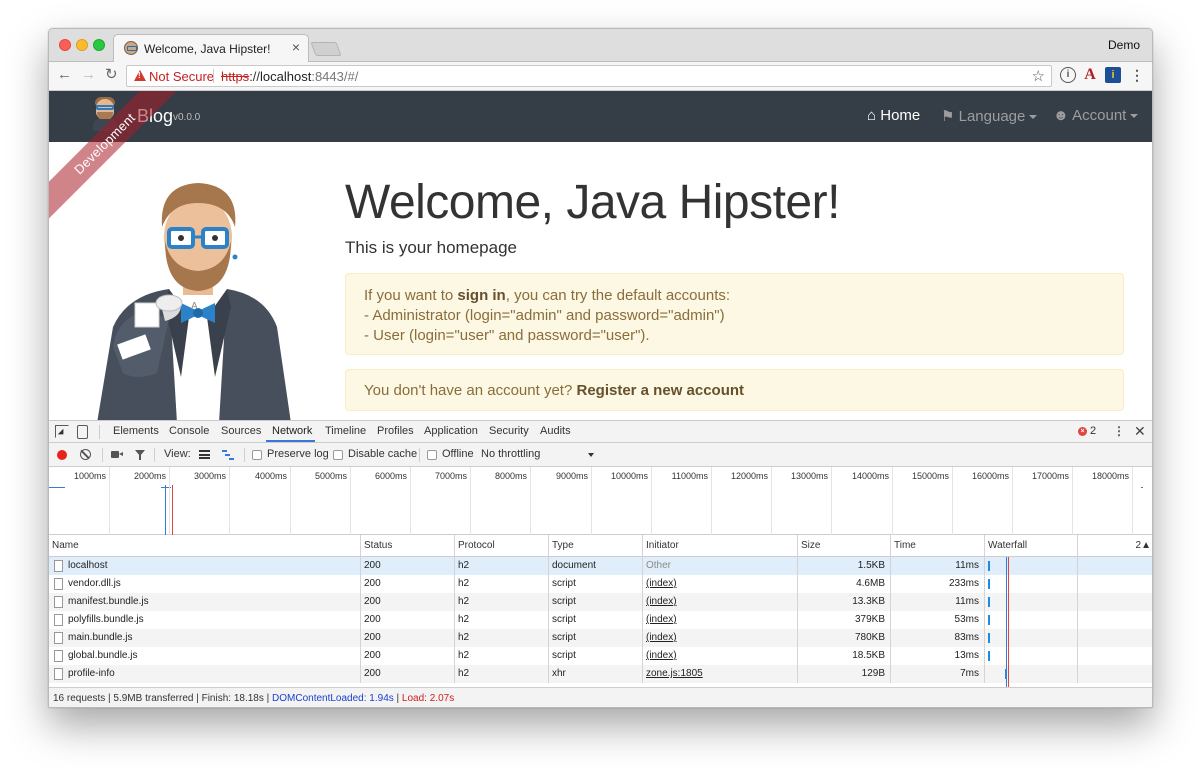 Image resolution: width=1200 pixels, height=776 pixels. I want to click on nav-home: ⌂ Home, so click(893, 115).